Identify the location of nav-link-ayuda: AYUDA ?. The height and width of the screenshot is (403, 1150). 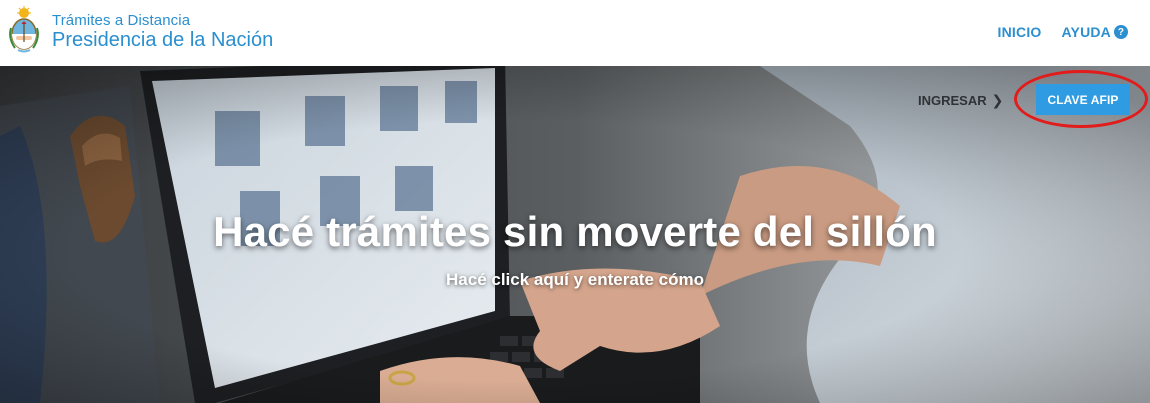
(1094, 32).